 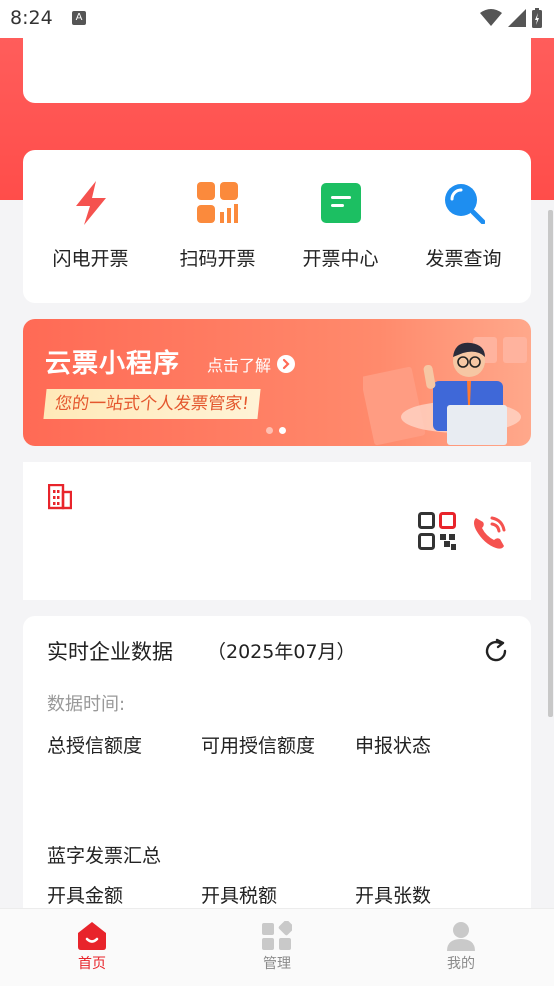 I want to click on issued-amount-label: 开具金额, so click(x=85, y=896).